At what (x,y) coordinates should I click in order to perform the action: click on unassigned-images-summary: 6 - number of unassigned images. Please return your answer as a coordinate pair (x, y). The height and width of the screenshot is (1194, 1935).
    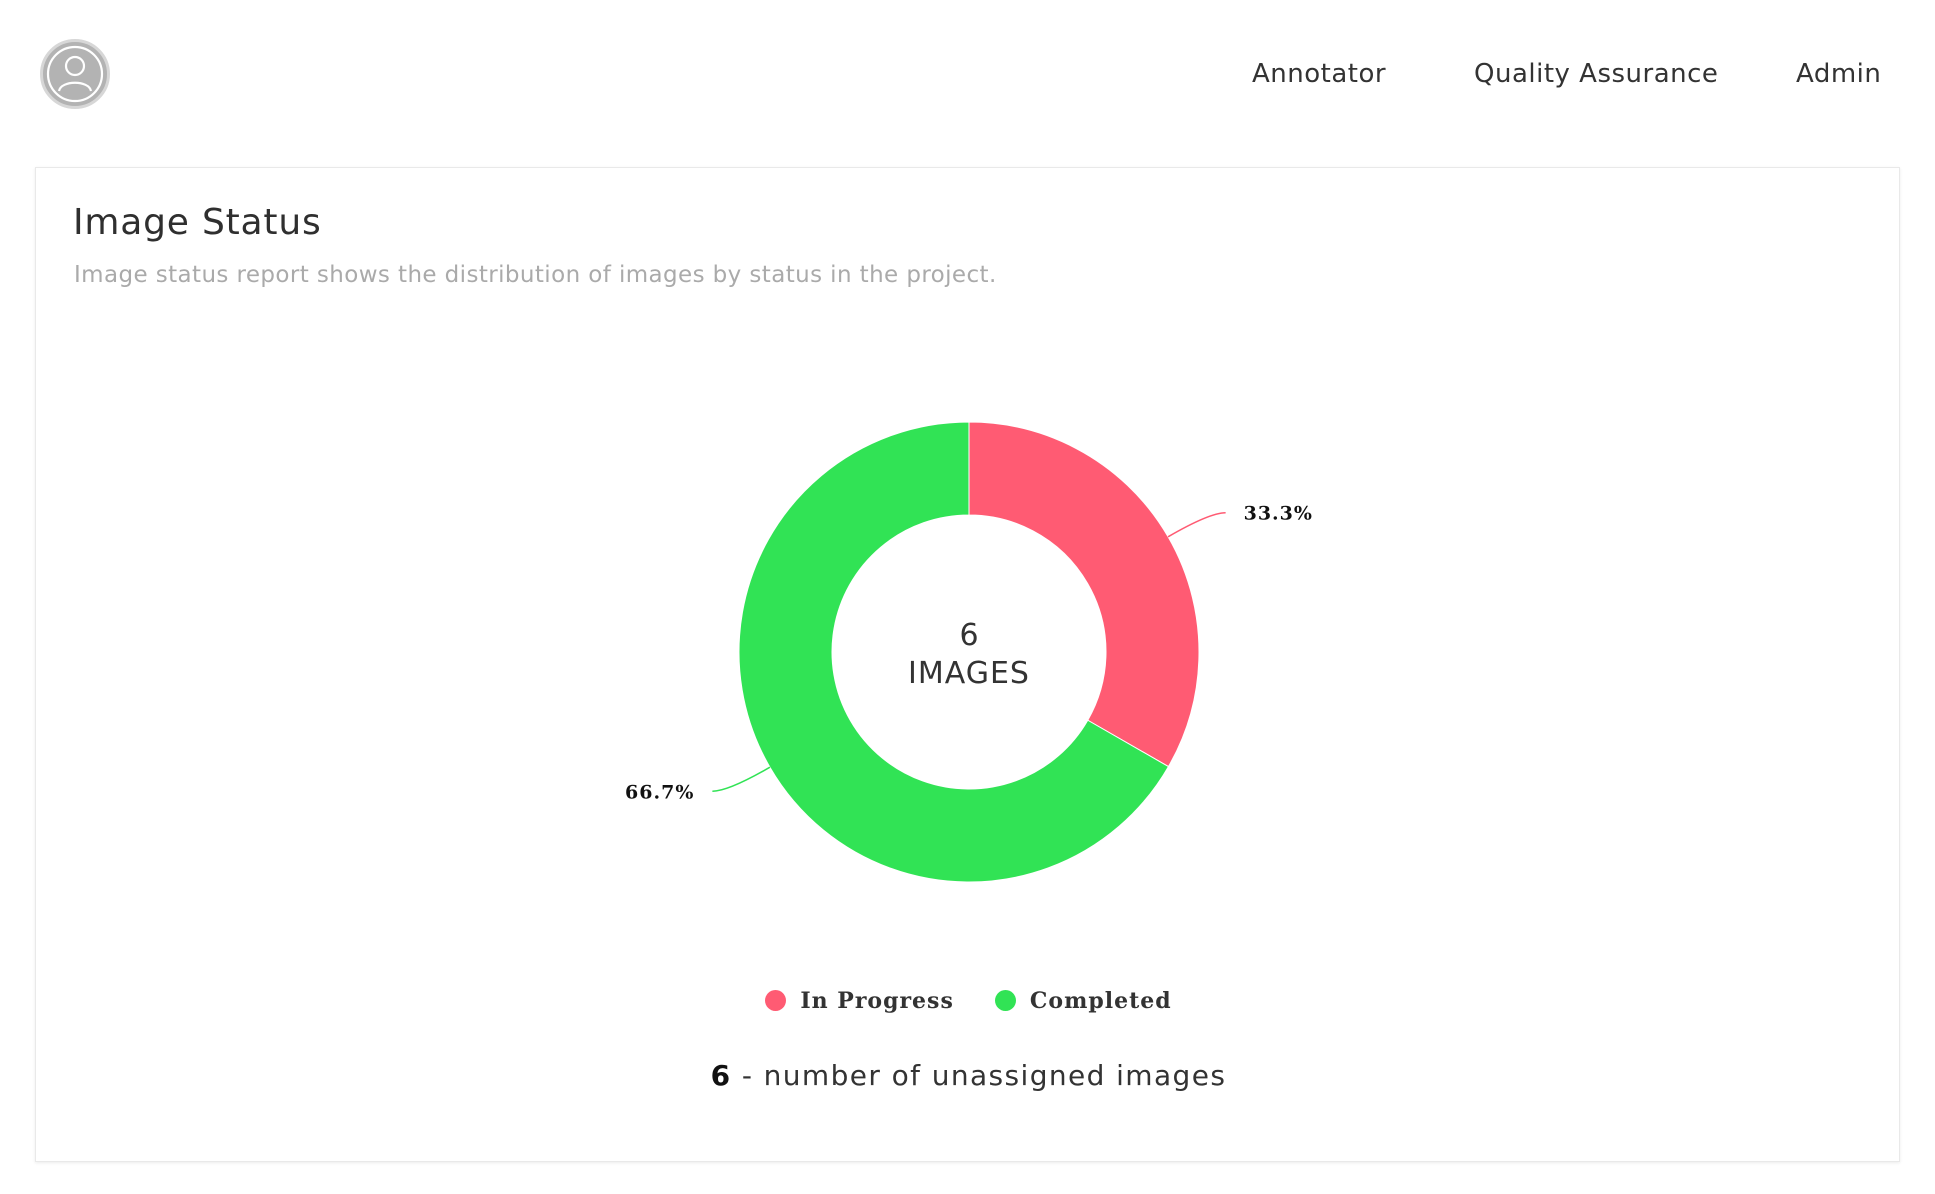
    Looking at the image, I should click on (968, 1075).